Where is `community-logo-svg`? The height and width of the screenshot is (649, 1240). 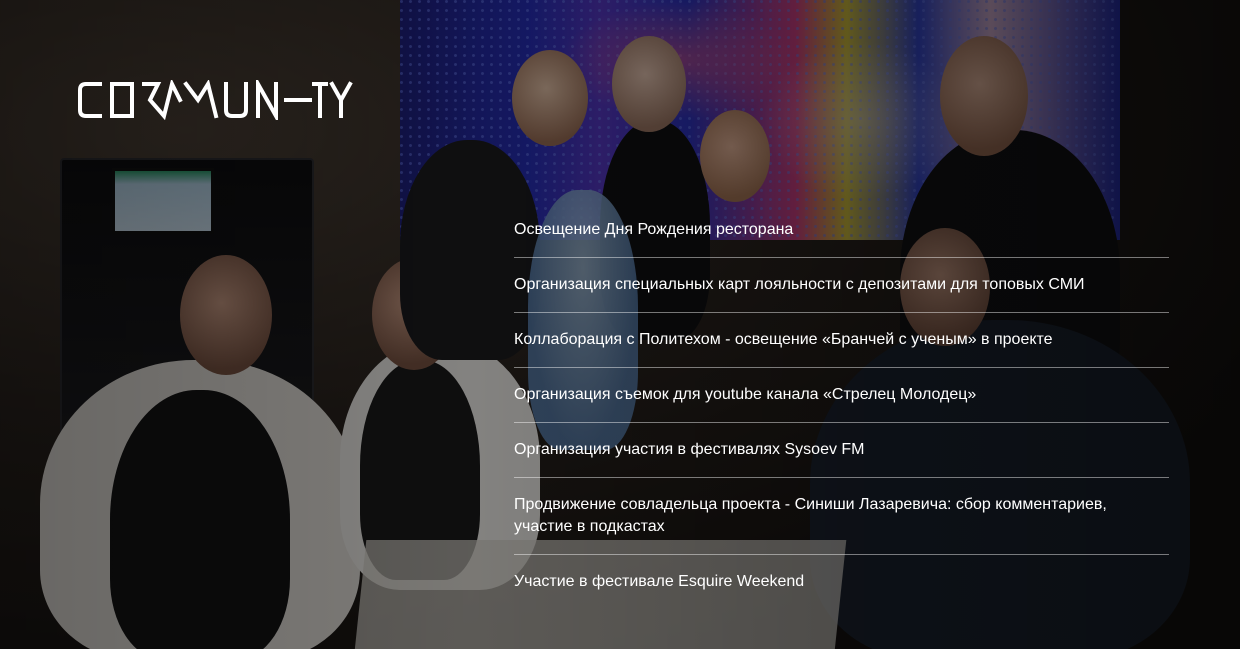 community-logo-svg is located at coordinates (215, 100).